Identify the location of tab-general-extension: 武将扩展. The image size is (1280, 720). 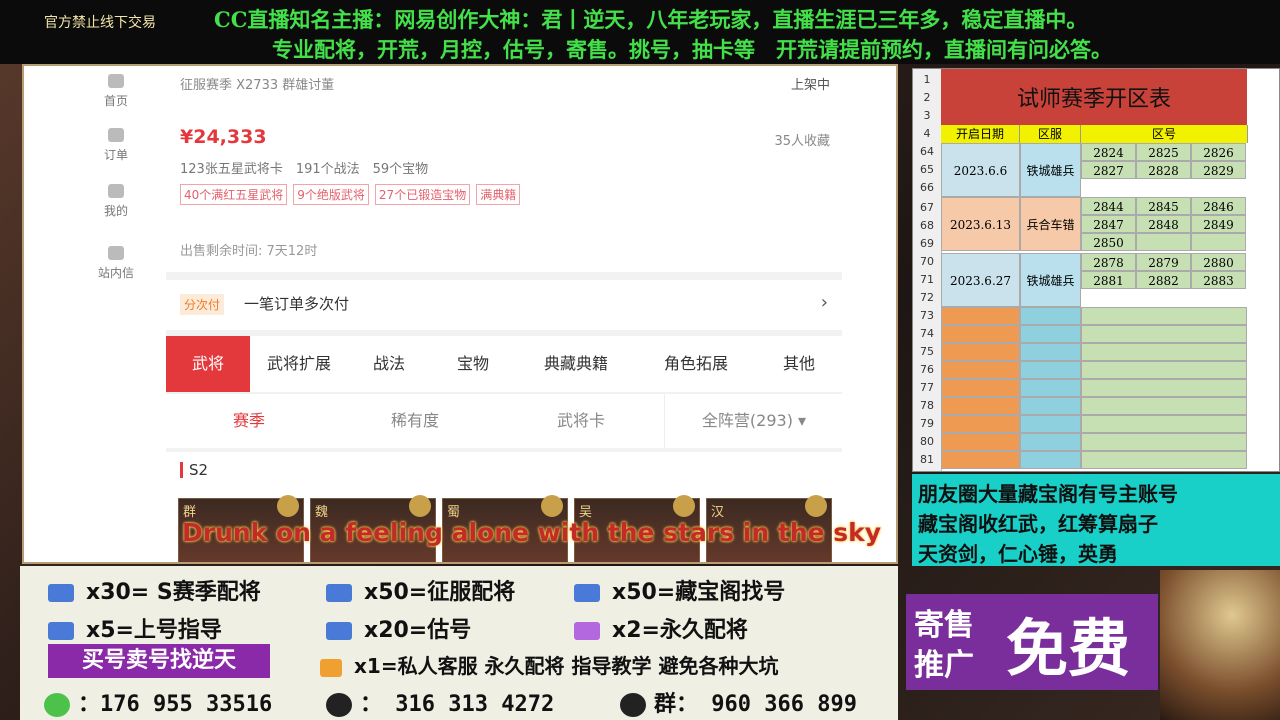
(299, 364).